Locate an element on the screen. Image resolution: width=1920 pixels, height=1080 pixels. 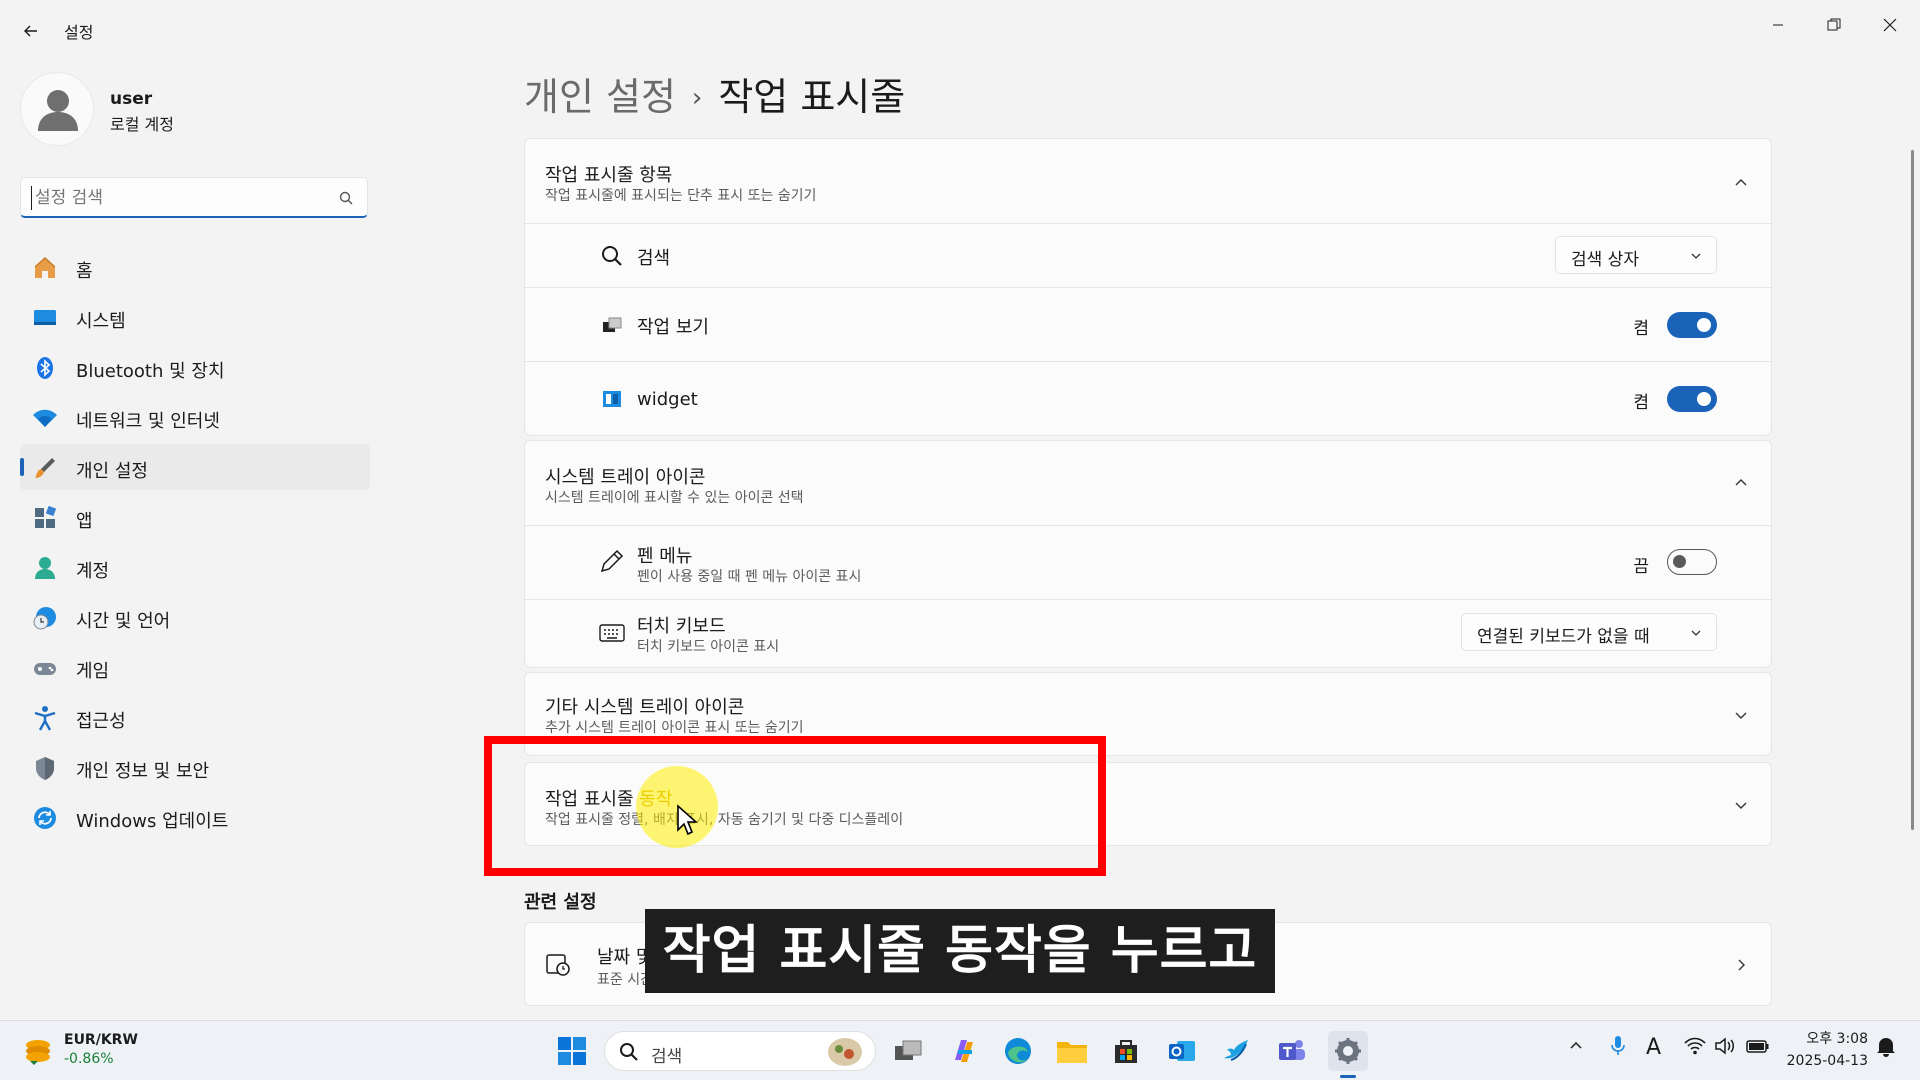
sidebar-item-time-language: 시간 및 언어 is located at coordinates (195, 617).